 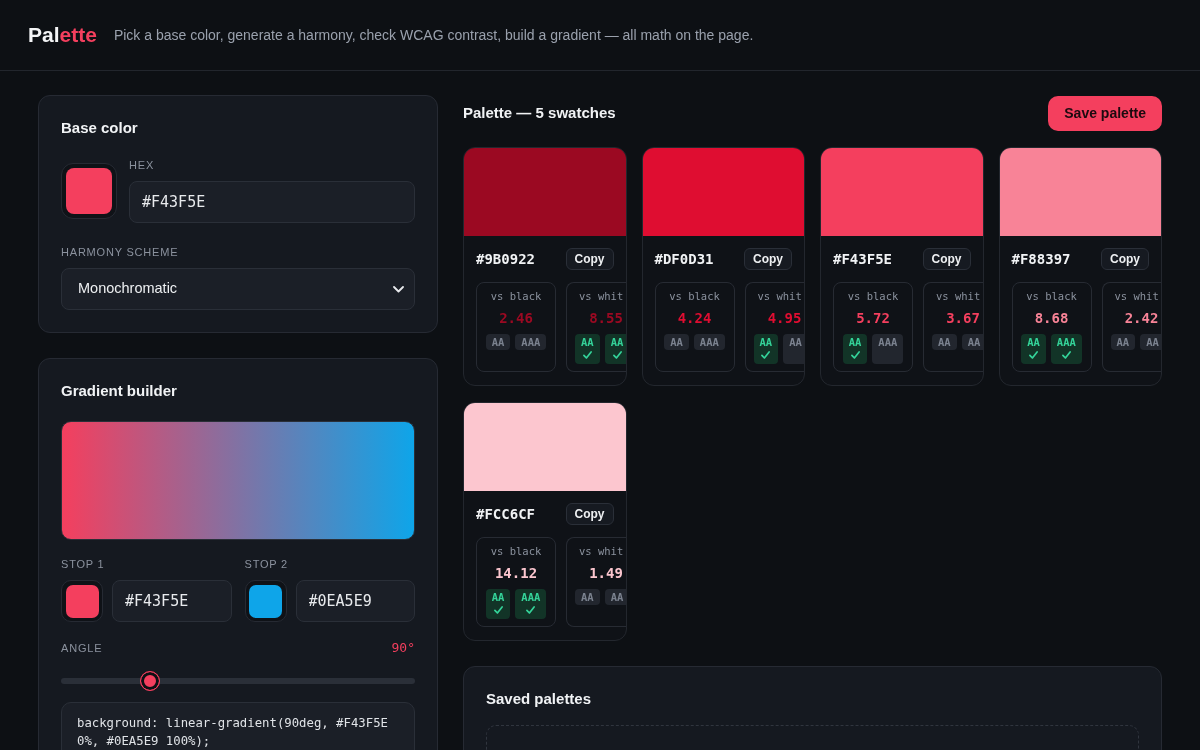 I want to click on contrast-ratio: 2.46, so click(x=516, y=318).